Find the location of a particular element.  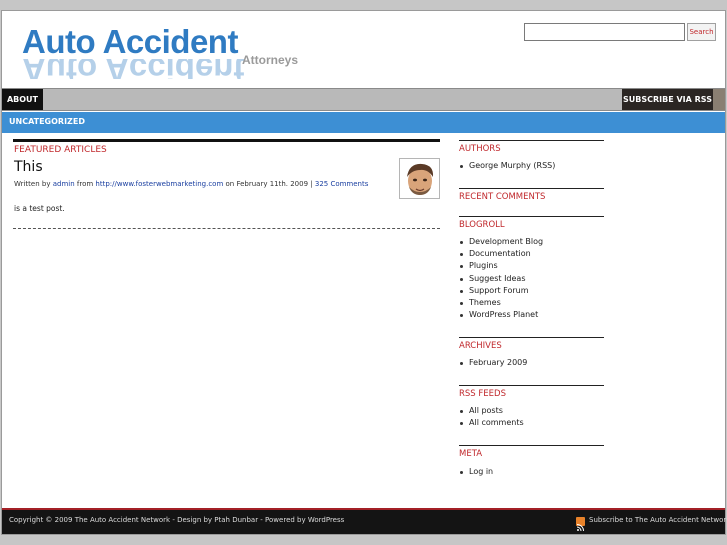

featured-articles-heading: FEATURED ARTICLES is located at coordinates (60, 150).